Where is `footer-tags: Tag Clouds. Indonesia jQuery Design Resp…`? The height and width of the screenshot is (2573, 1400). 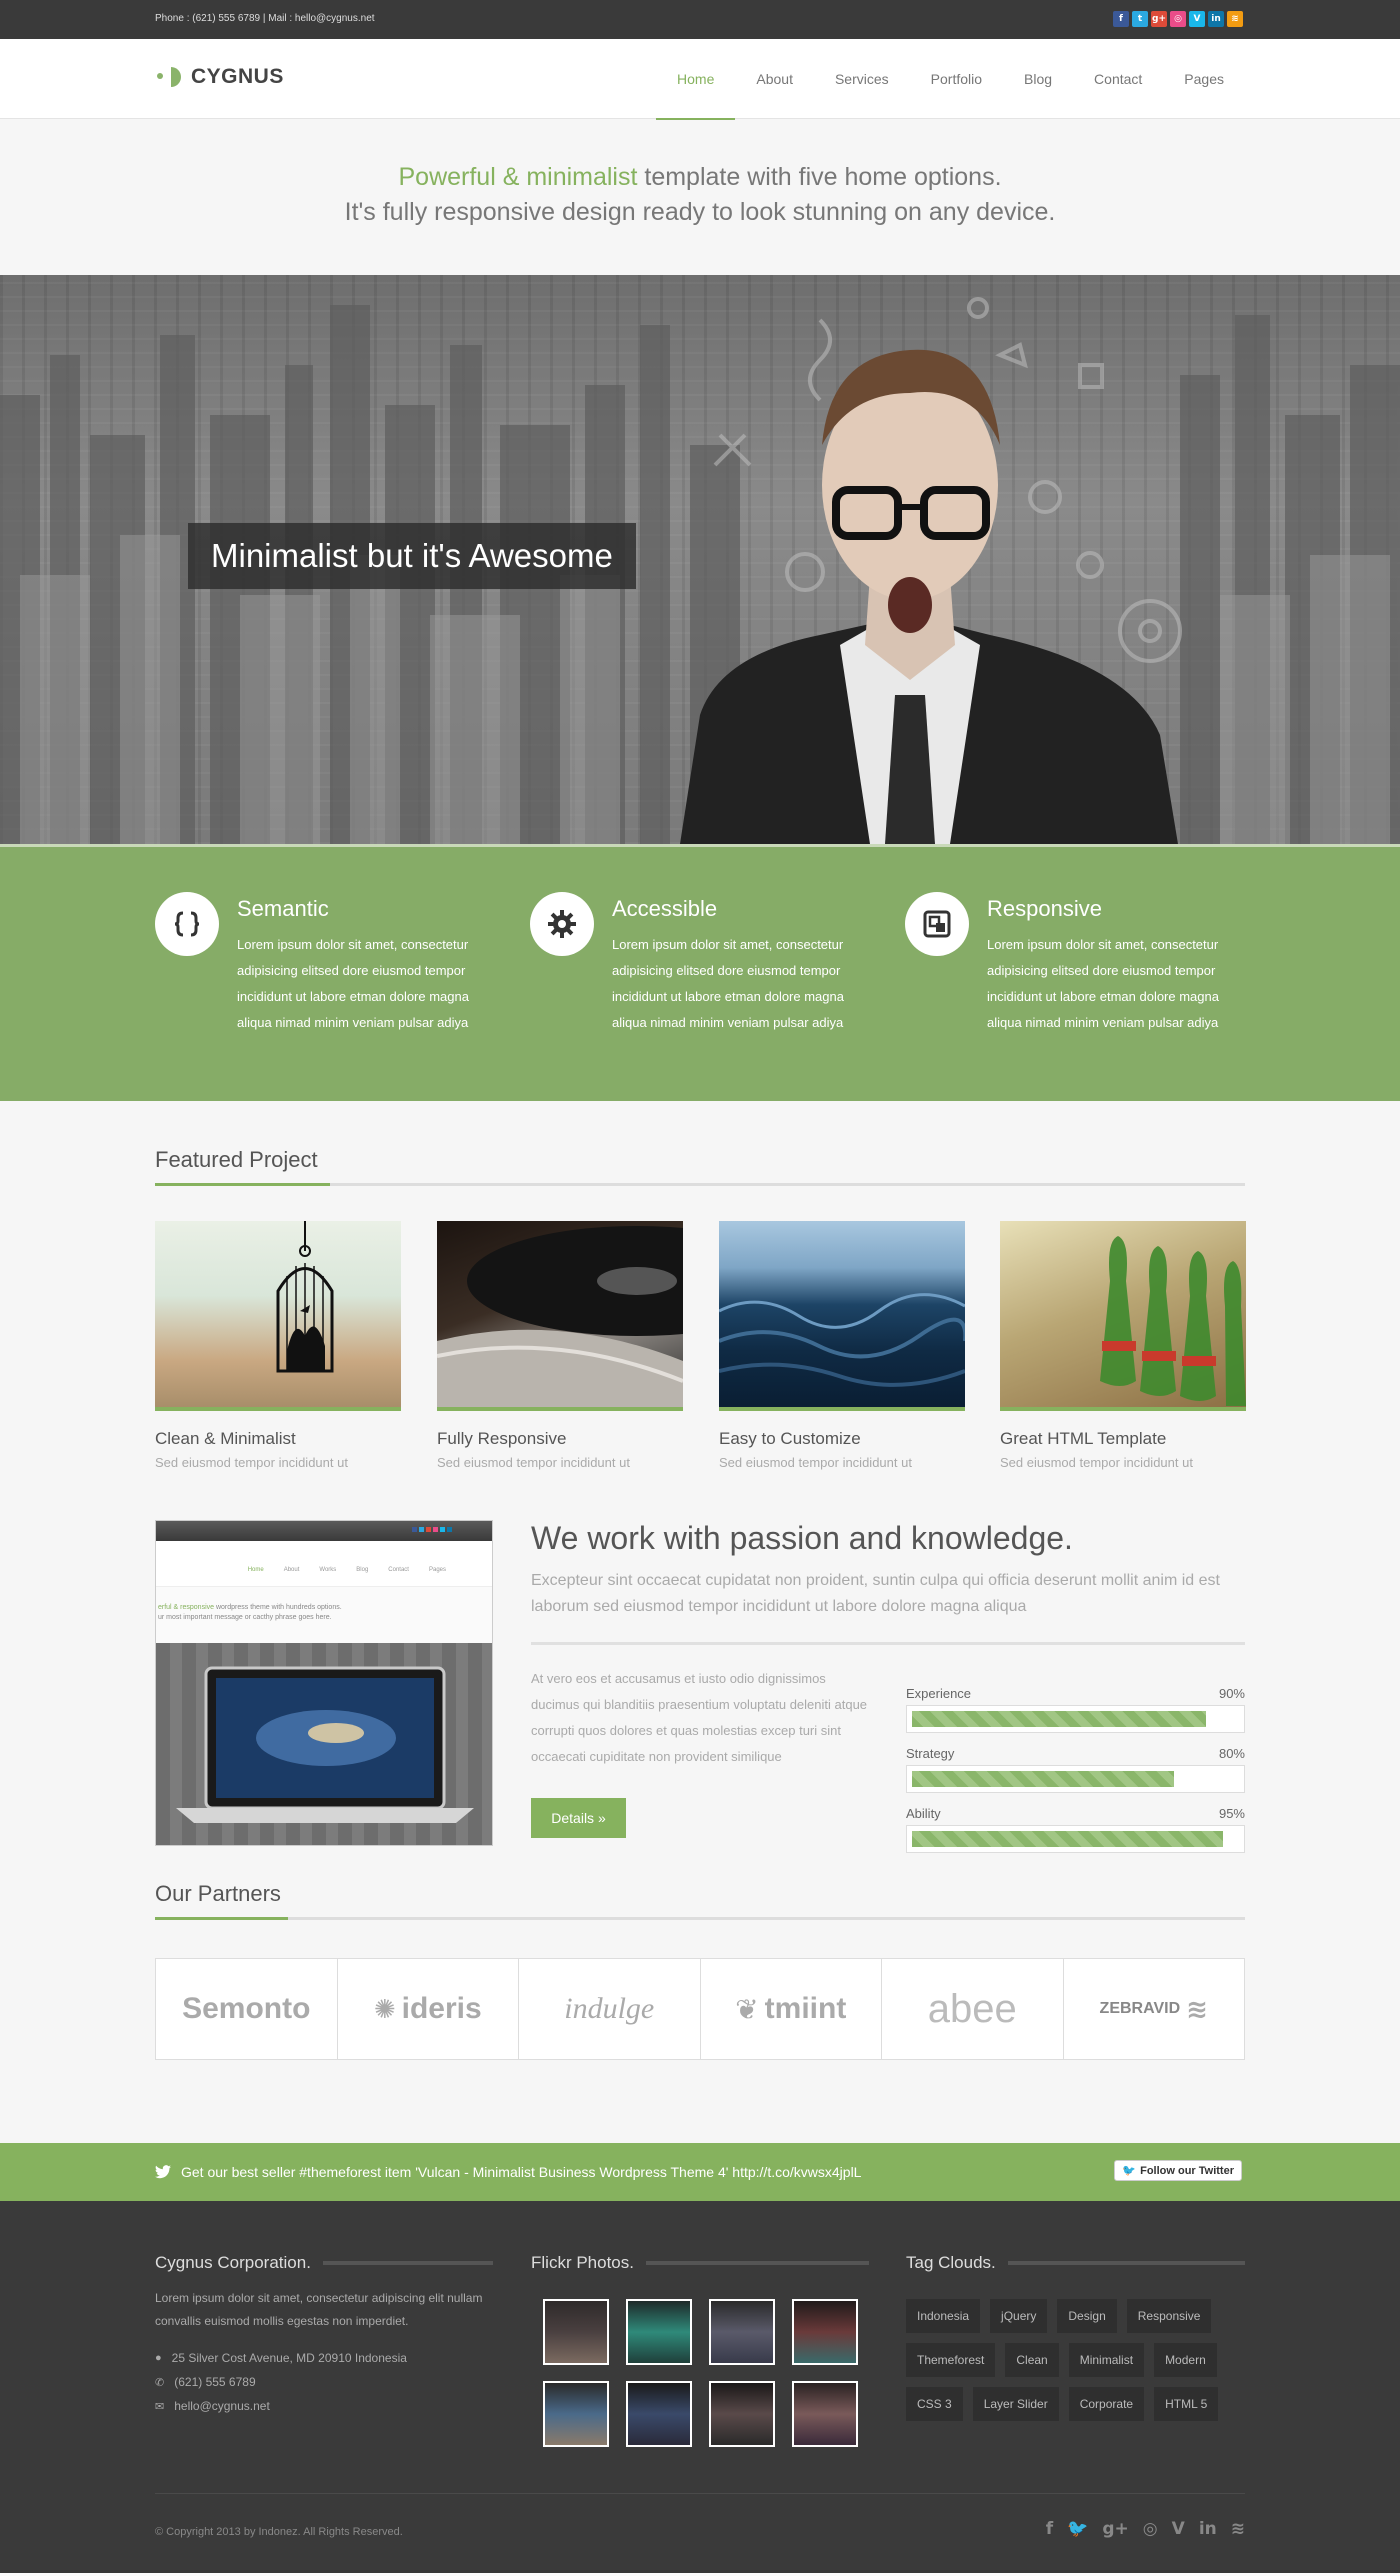 footer-tags: Tag Clouds. Indonesia jQuery Design Resp… is located at coordinates (1075, 2337).